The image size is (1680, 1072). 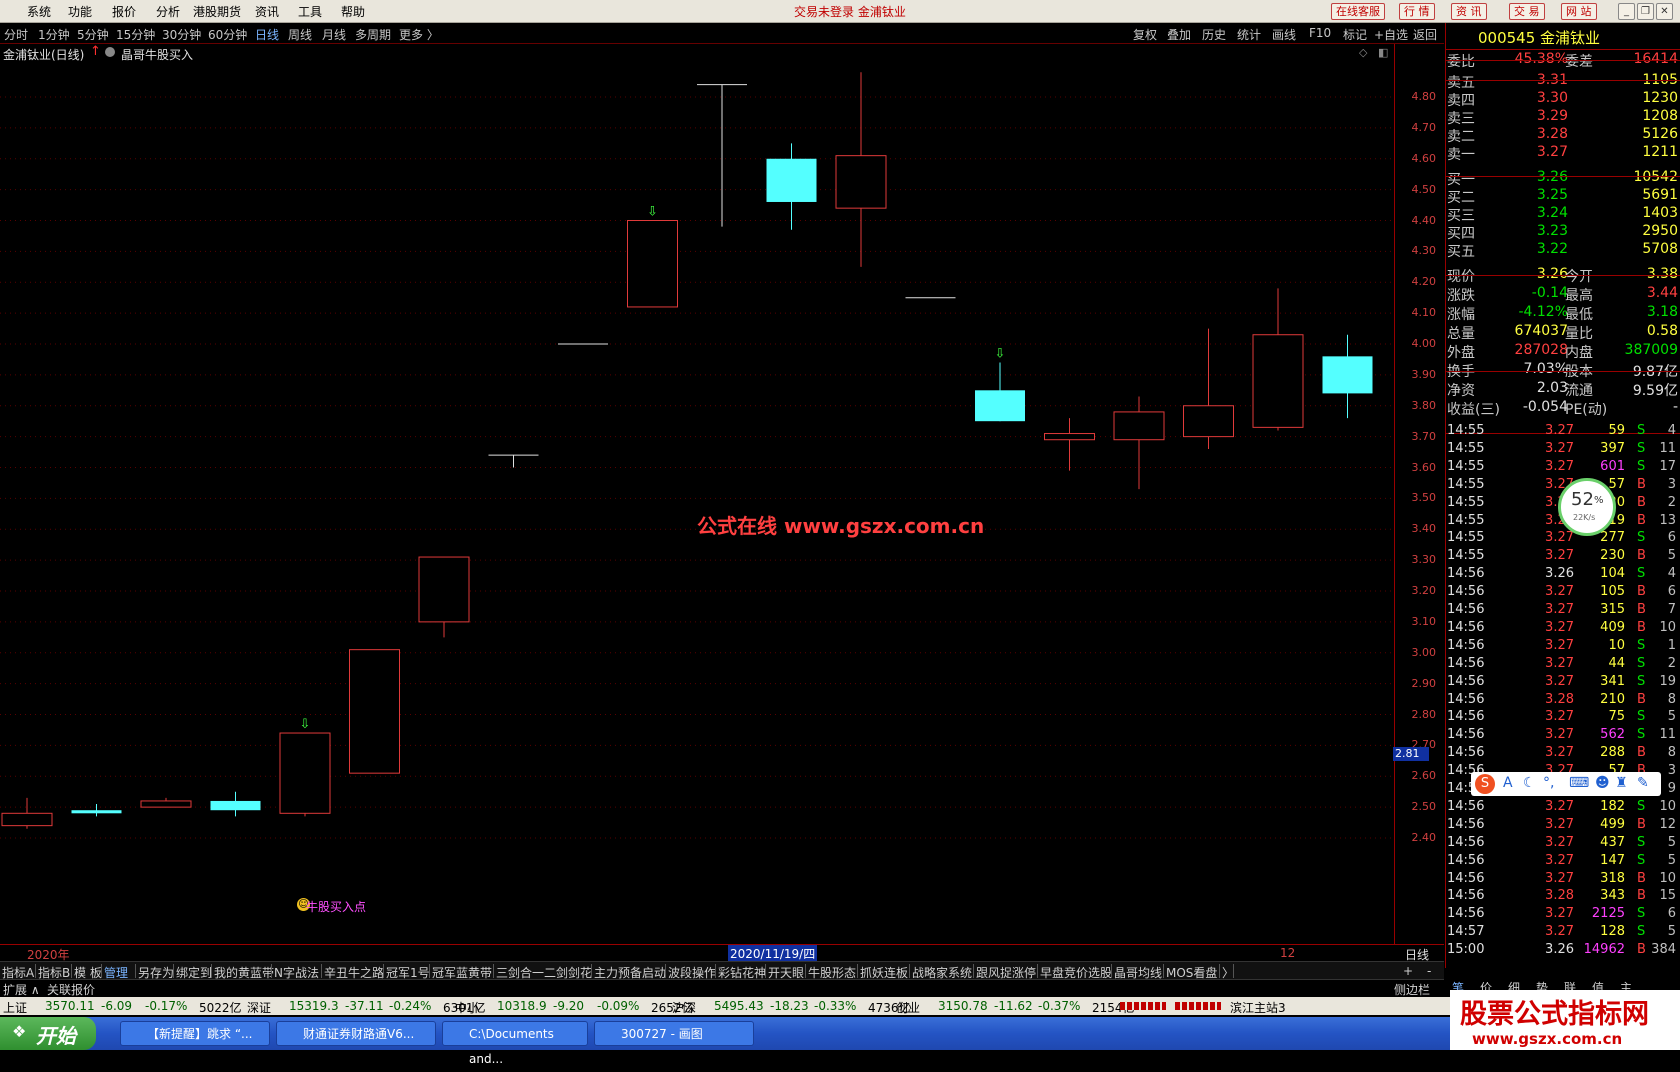 What do you see at coordinates (124, 11) in the screenshot?
I see `menu-item-quote: 报价` at bounding box center [124, 11].